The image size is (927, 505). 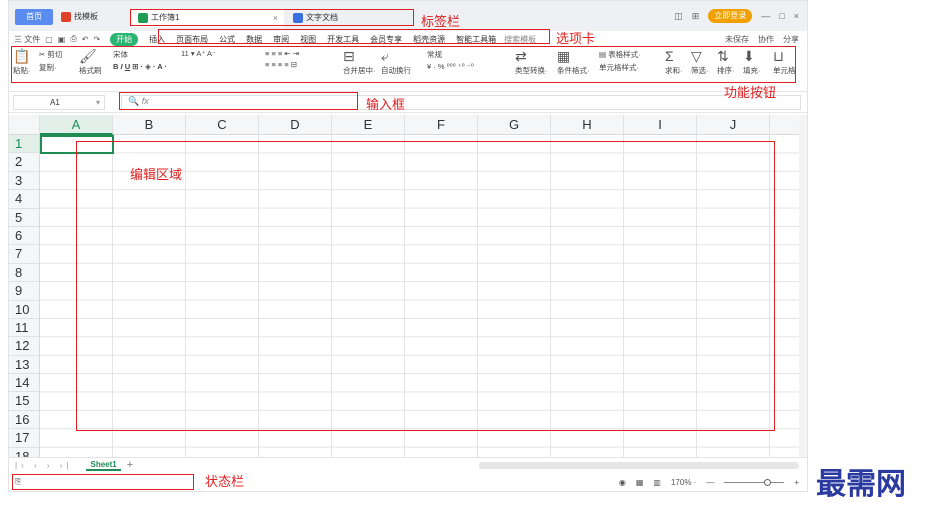 What do you see at coordinates (408, 464) in the screenshot?
I see `sheet-bar: |‹ ‹ › ›| Sheet1 +` at bounding box center [408, 464].